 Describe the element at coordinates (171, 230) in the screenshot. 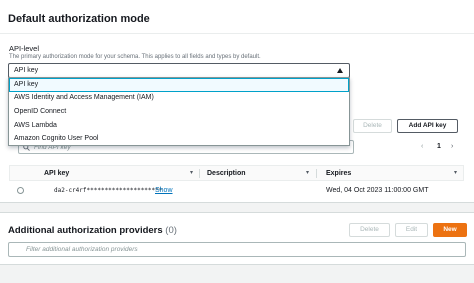

I see `providers-count: (0)` at that location.